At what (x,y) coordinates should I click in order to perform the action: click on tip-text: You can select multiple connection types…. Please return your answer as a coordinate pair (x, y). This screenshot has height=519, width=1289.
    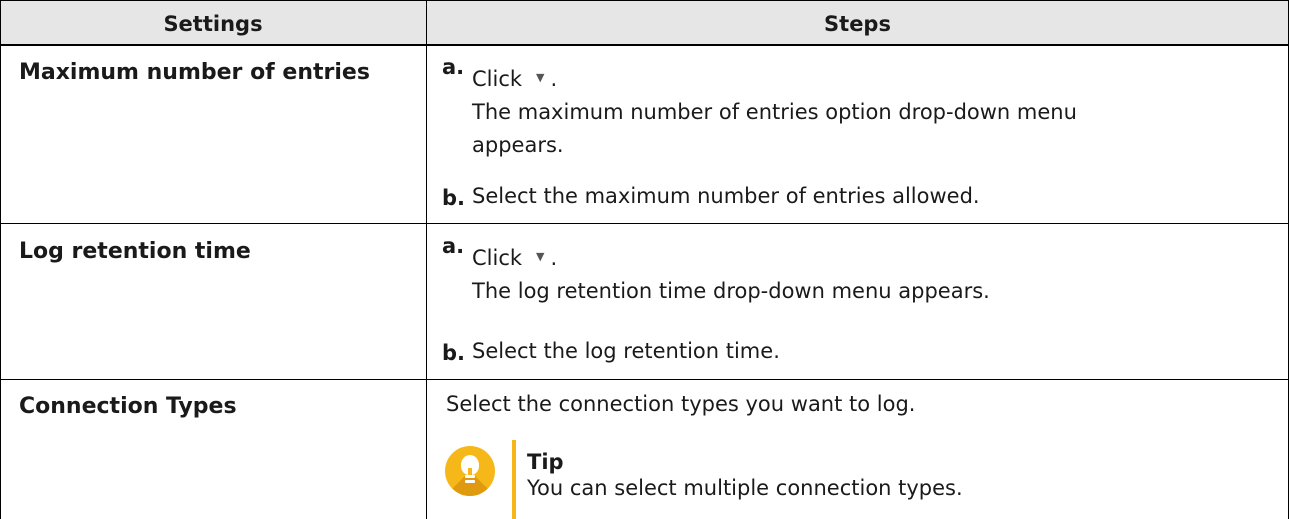
    Looking at the image, I should click on (745, 488).